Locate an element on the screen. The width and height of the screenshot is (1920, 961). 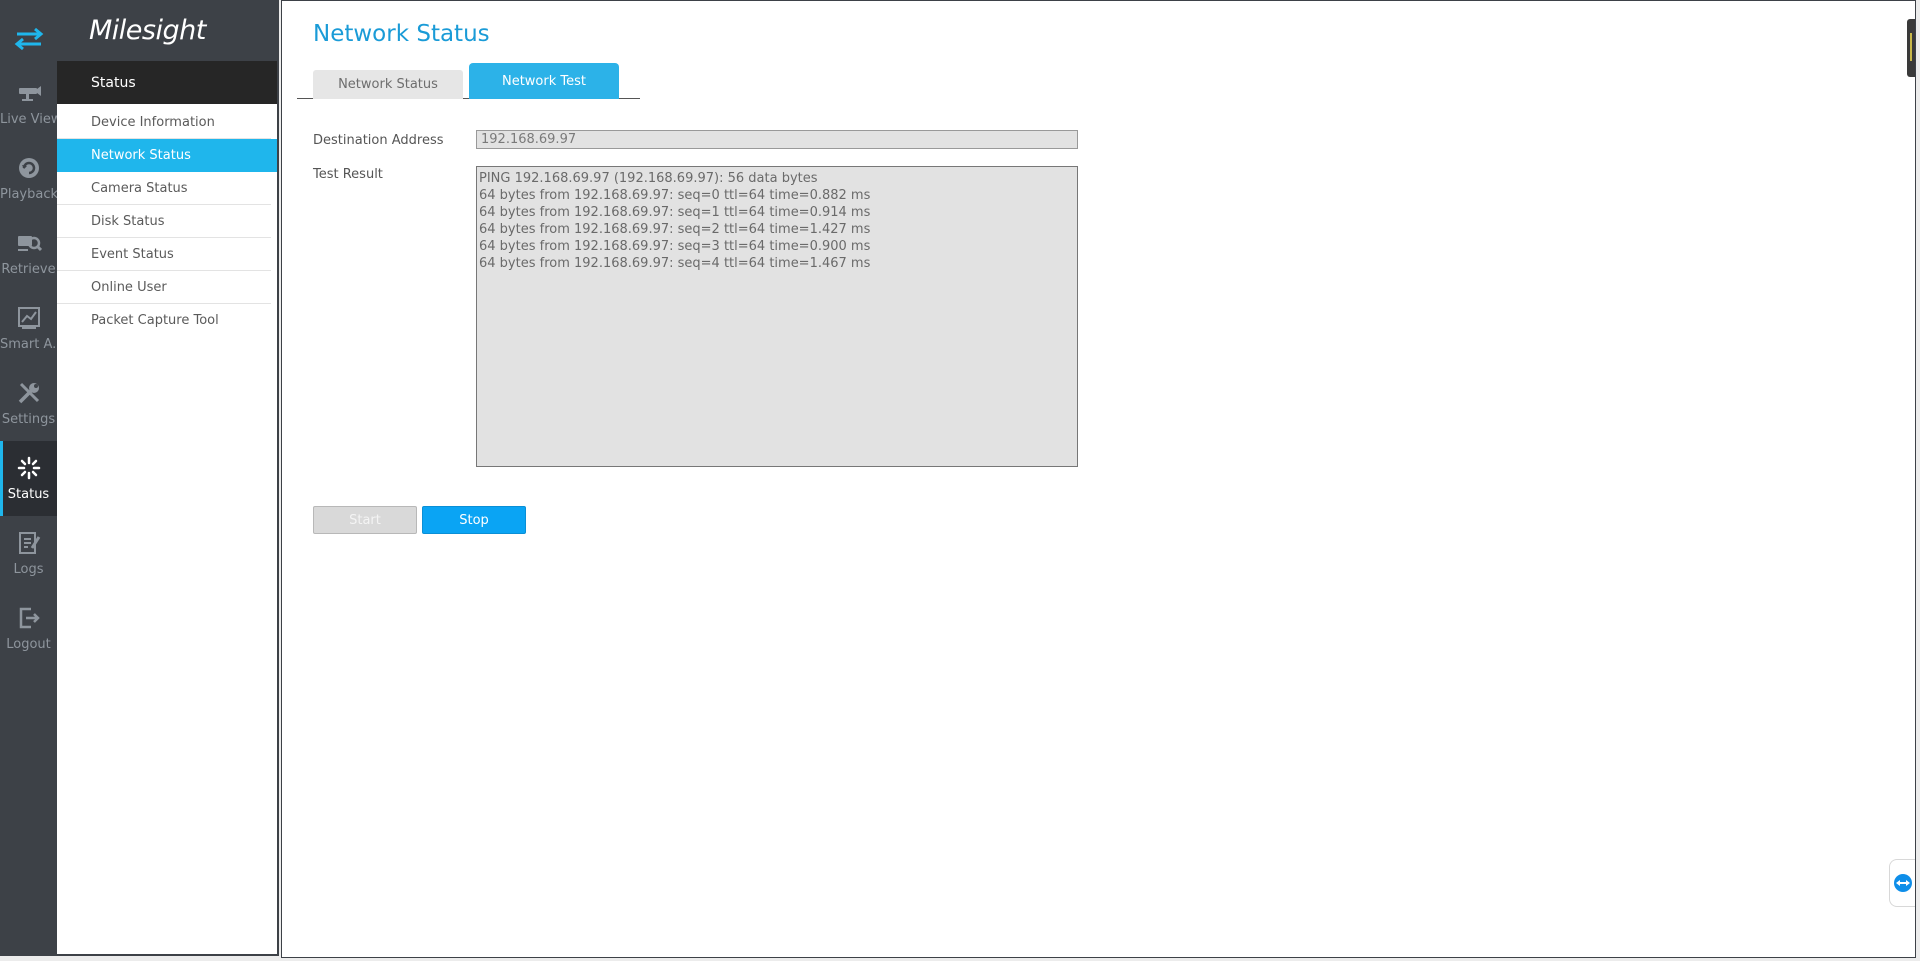
stop-button: Stop is located at coordinates (474, 520).